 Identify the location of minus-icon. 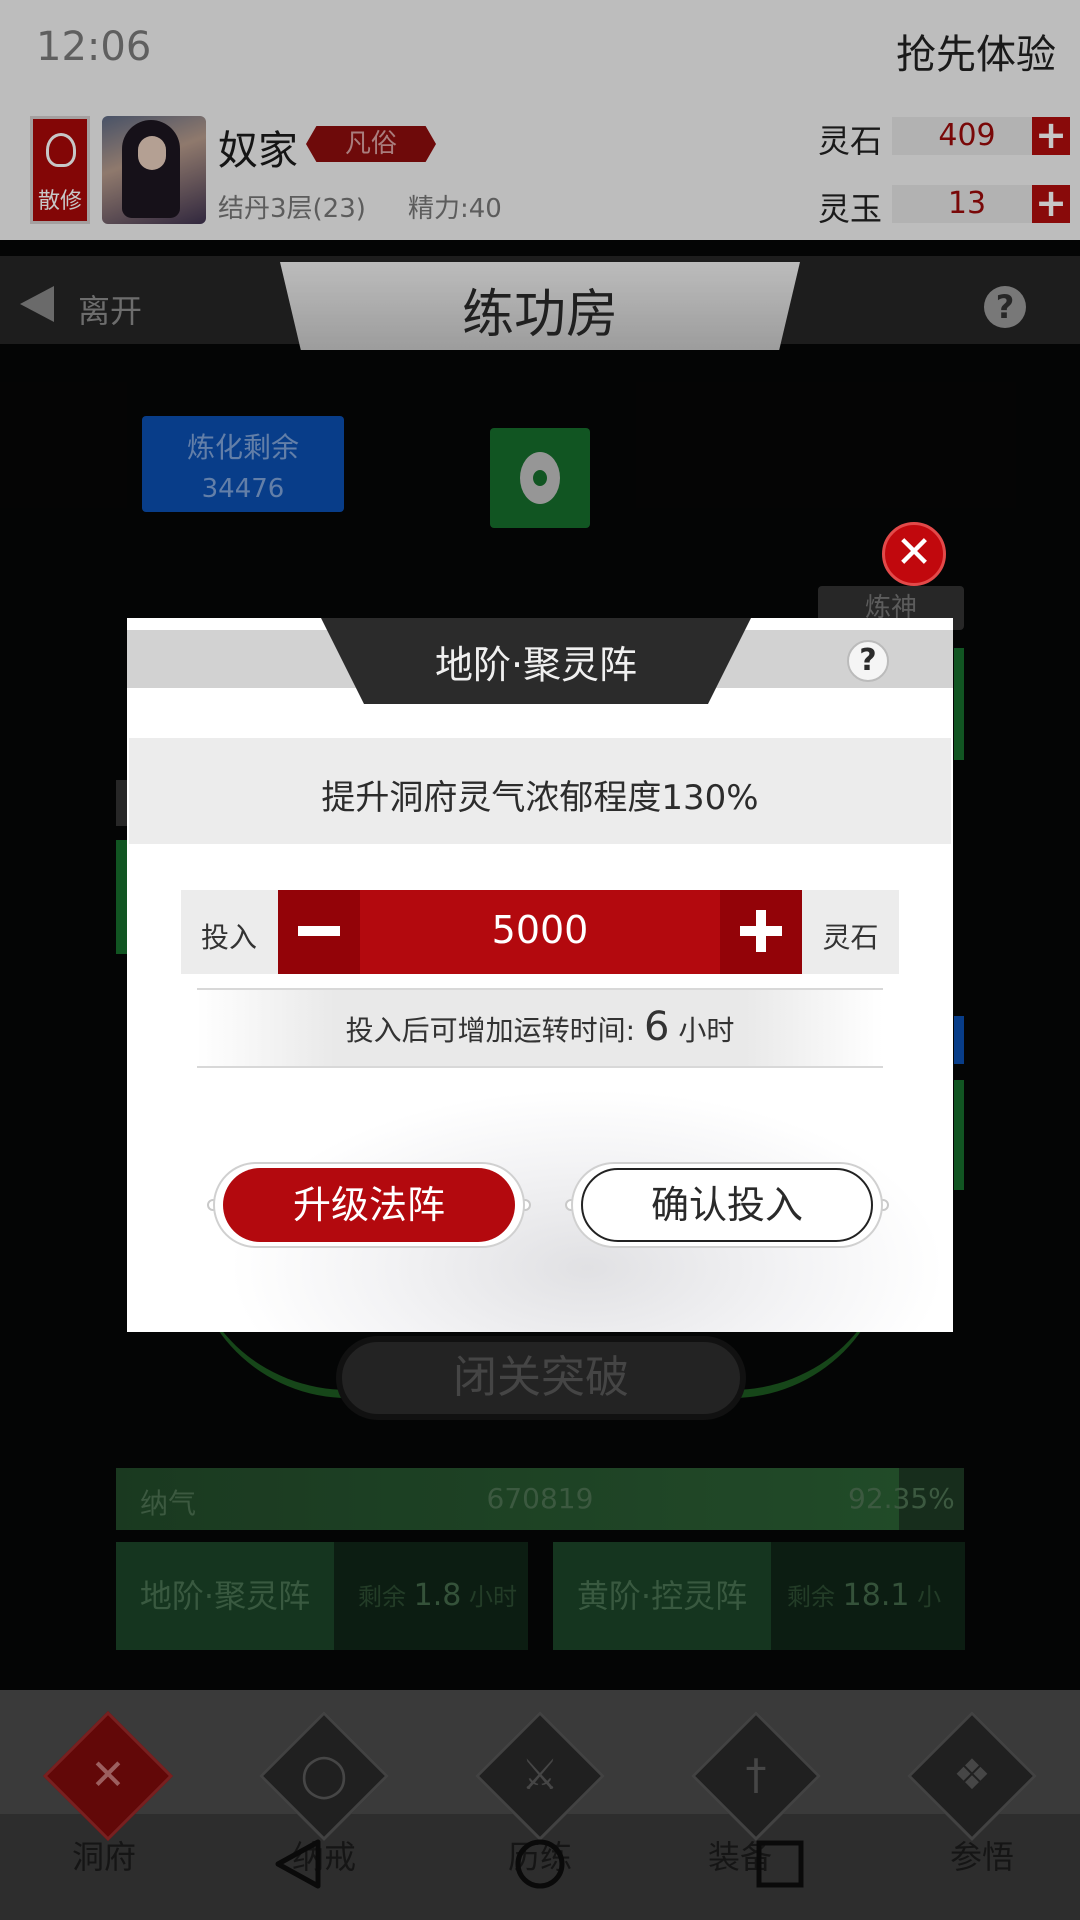
(319, 931).